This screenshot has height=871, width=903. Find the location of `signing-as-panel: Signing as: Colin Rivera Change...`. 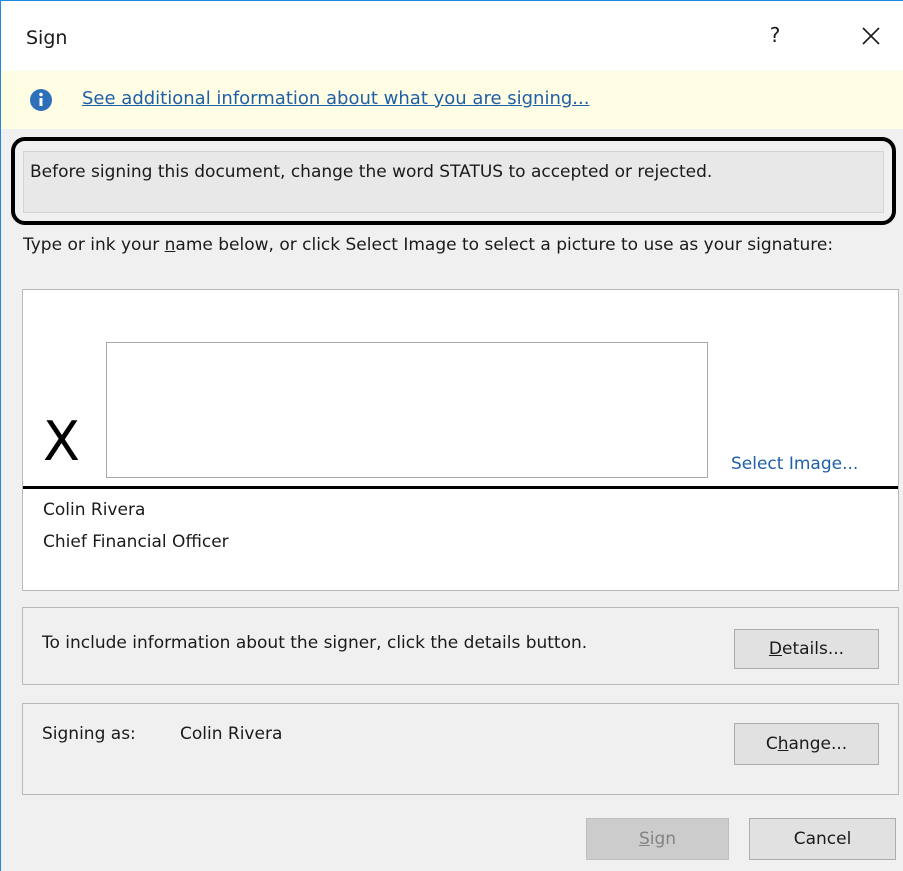

signing-as-panel: Signing as: Colin Rivera Change... is located at coordinates (460, 749).